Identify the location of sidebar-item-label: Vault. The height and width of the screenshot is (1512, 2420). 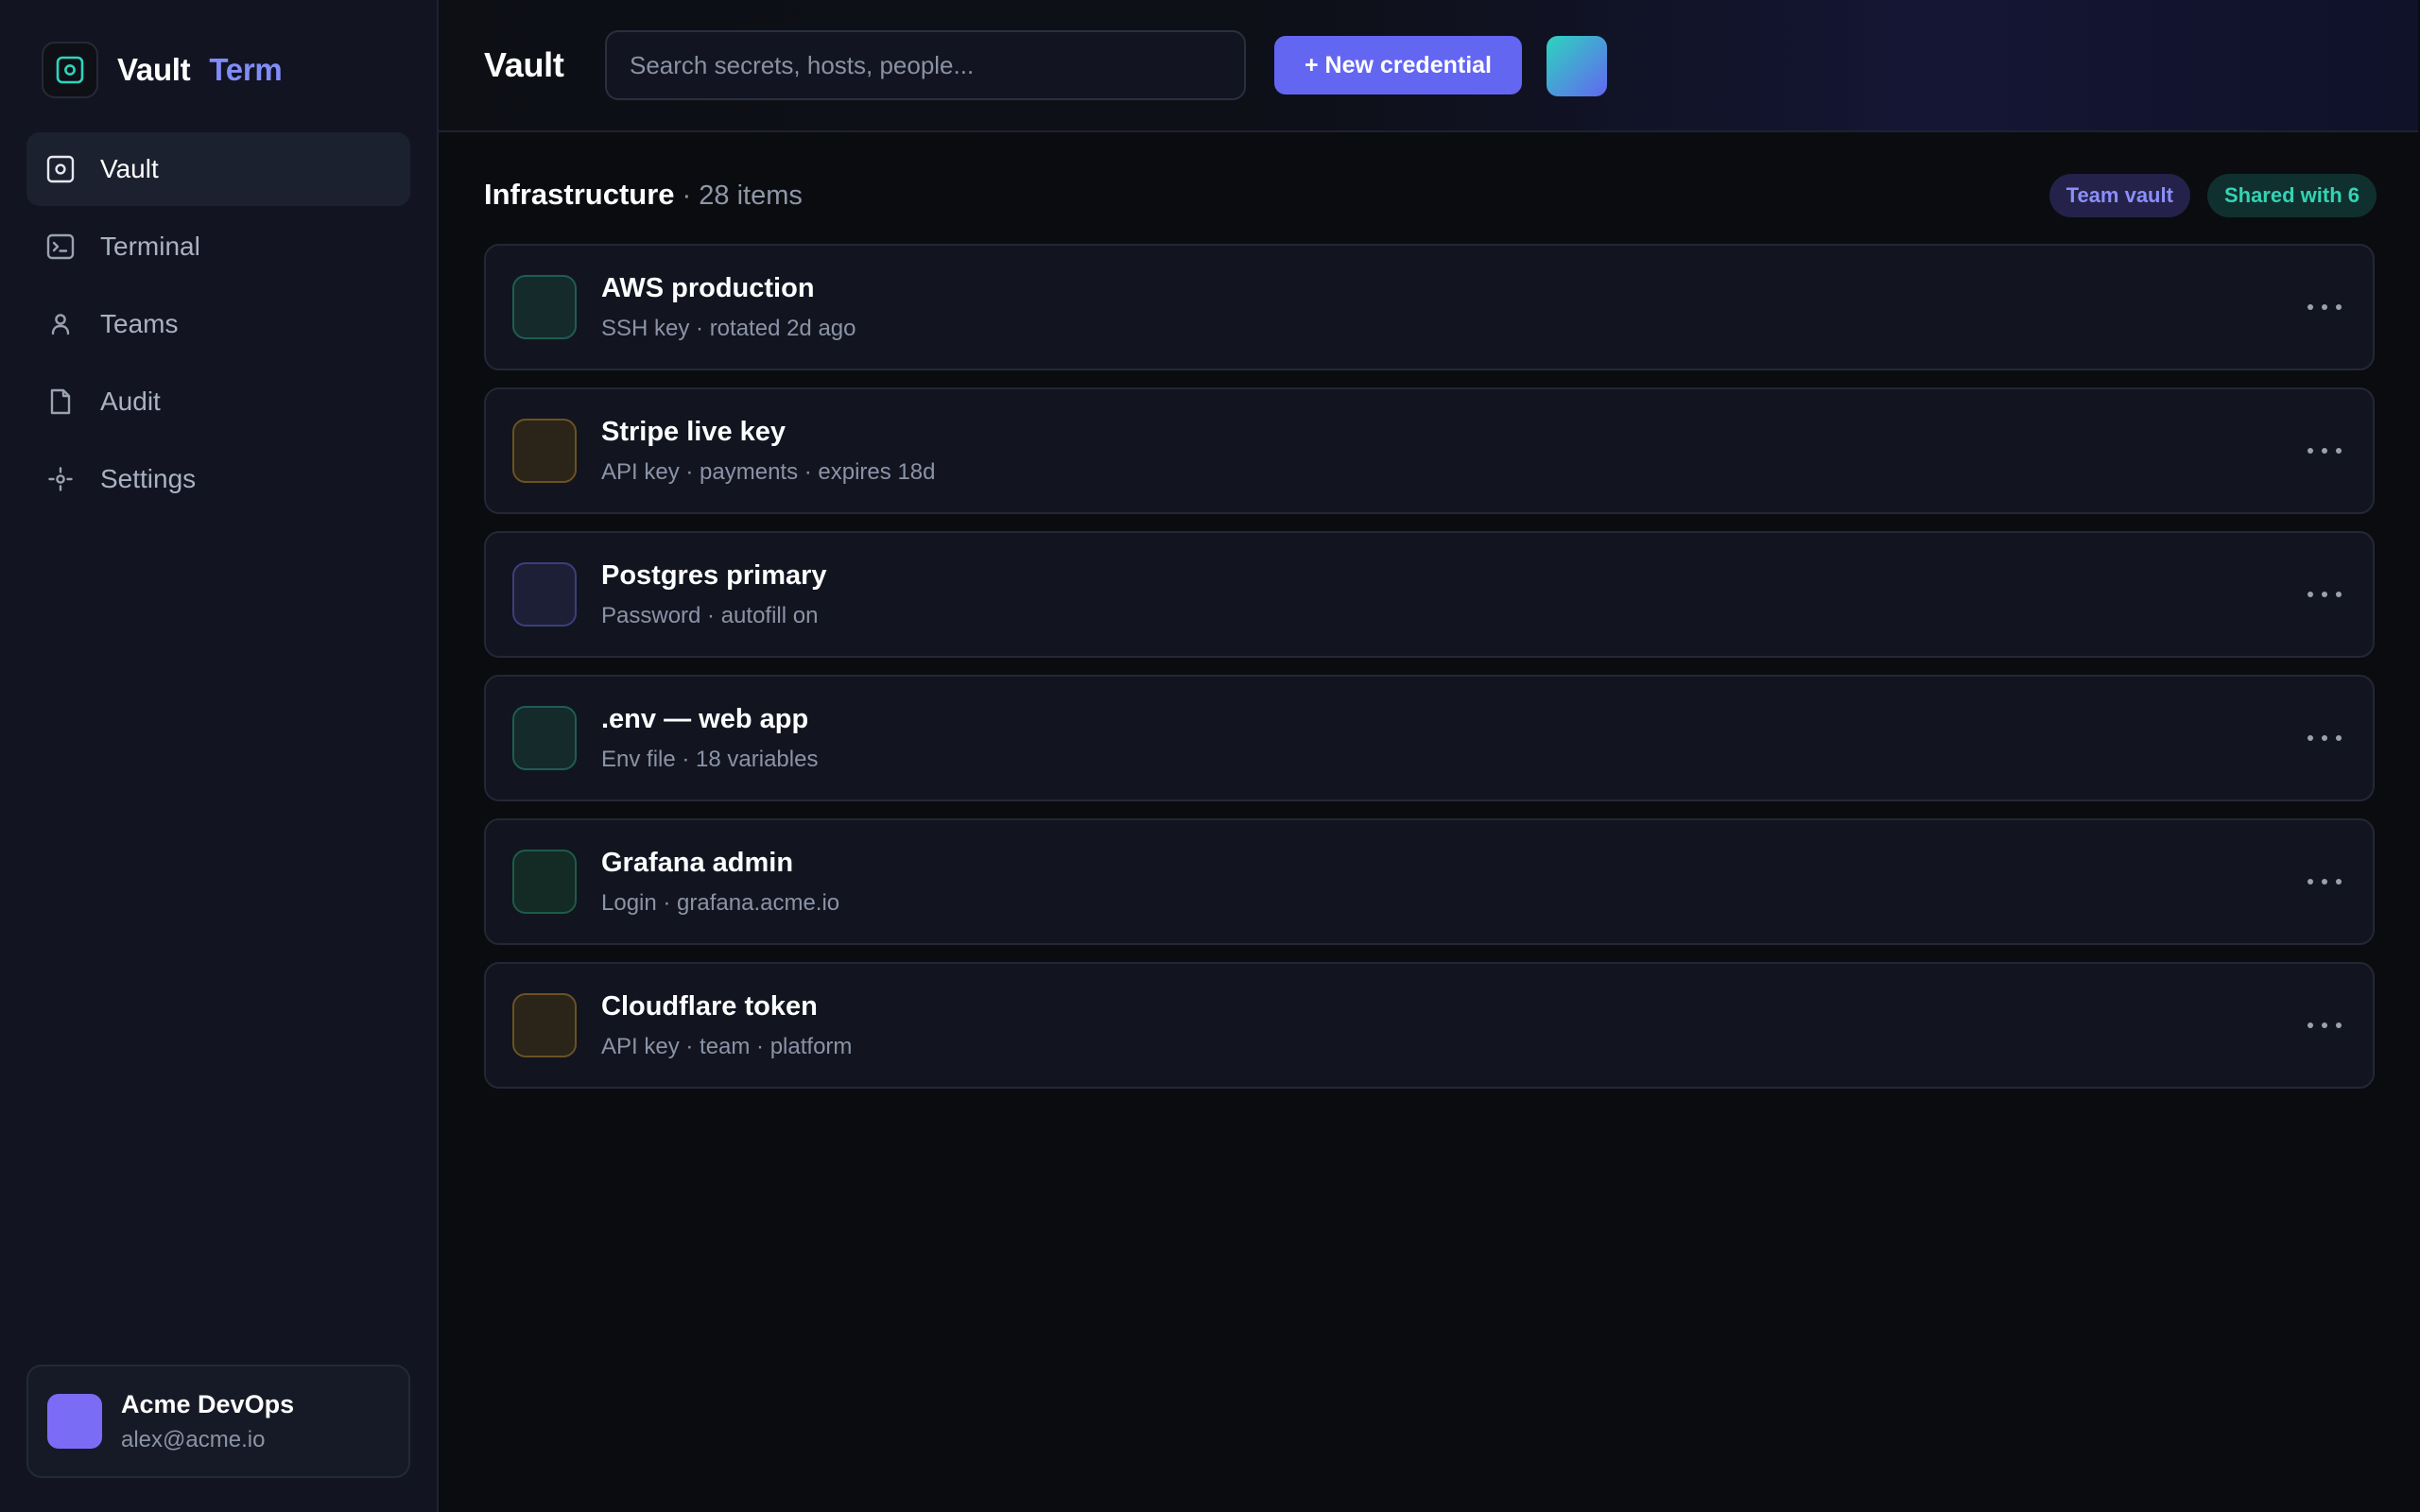
(129, 168).